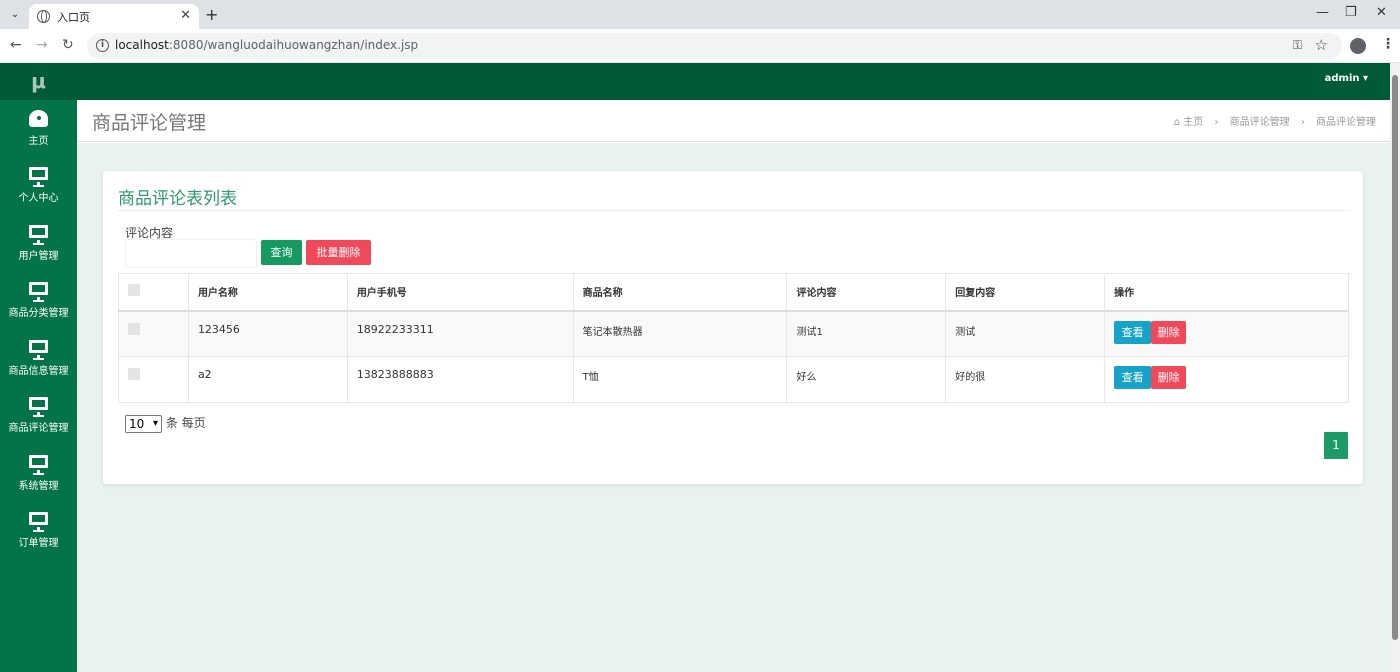  What do you see at coordinates (1351, 12) in the screenshot?
I see `restore-icon: ❐` at bounding box center [1351, 12].